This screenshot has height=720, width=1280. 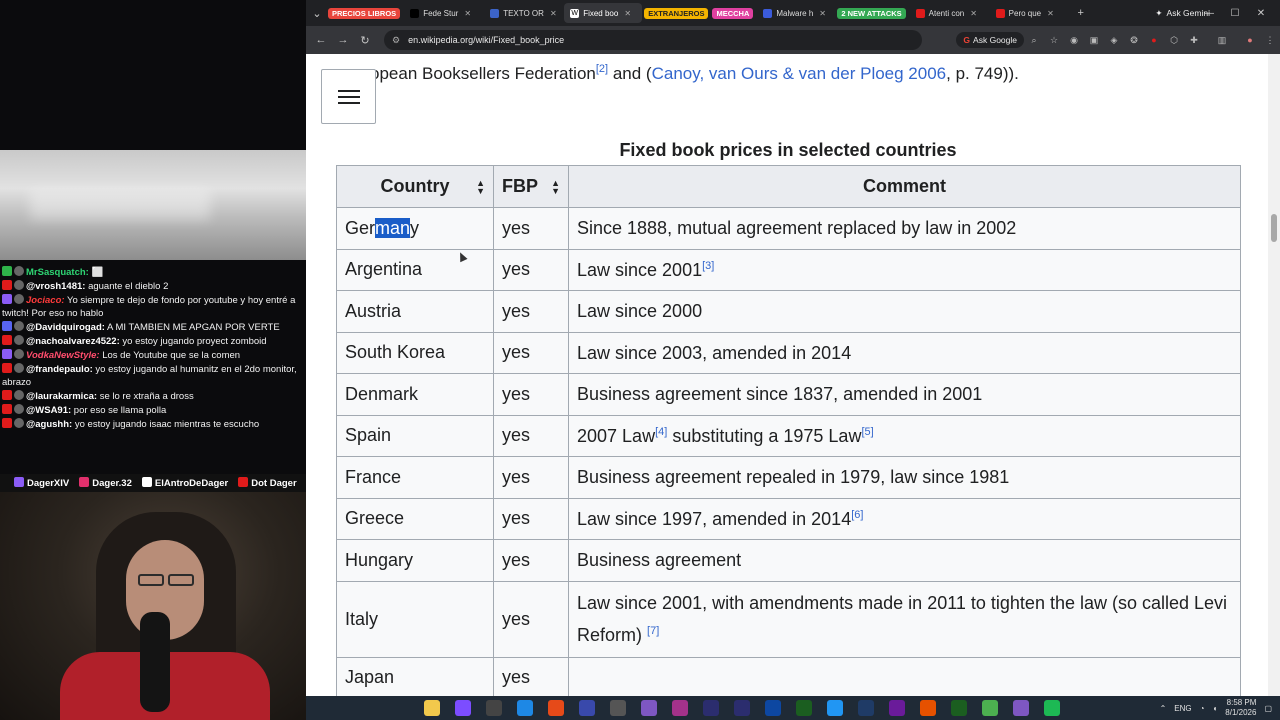 I want to click on close-window-icon: ✕, so click(x=1261, y=13).